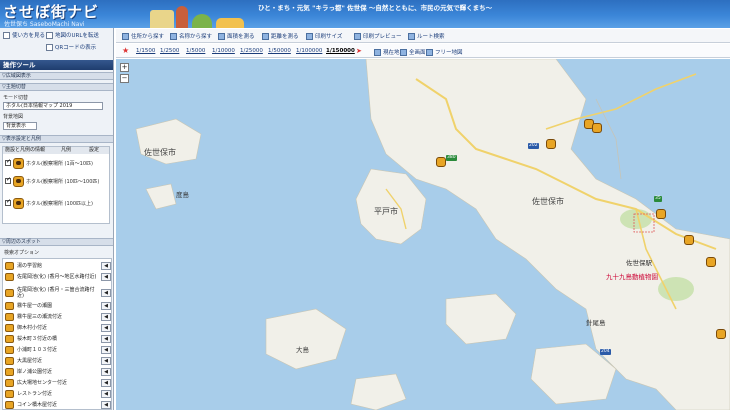  Describe the element at coordinates (58, 405) in the screenshot. I see `spot-item: コイン橋木屋付近 ◀` at that location.